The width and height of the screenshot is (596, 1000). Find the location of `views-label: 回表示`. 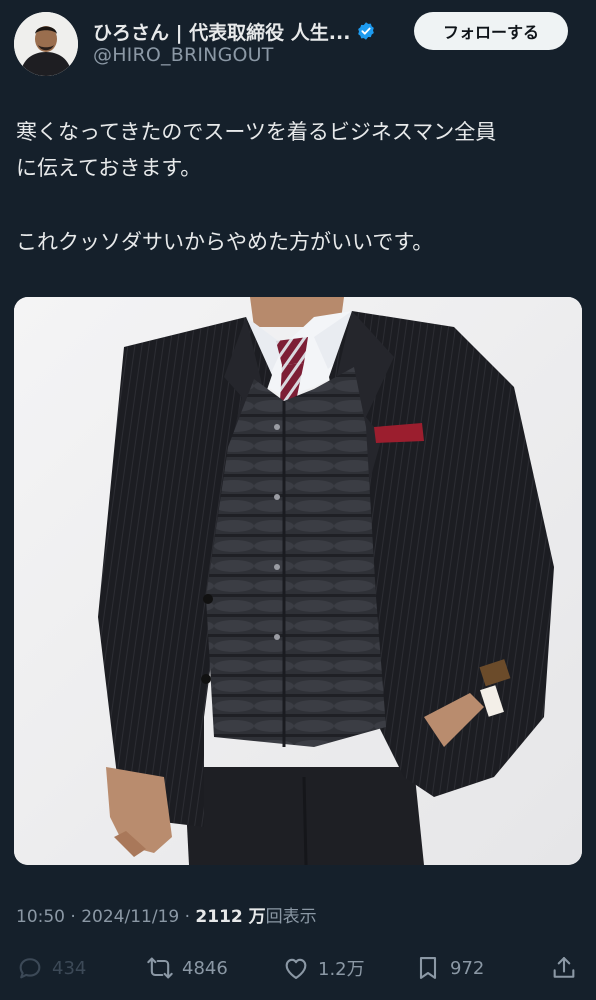

views-label: 回表示 is located at coordinates (291, 917).